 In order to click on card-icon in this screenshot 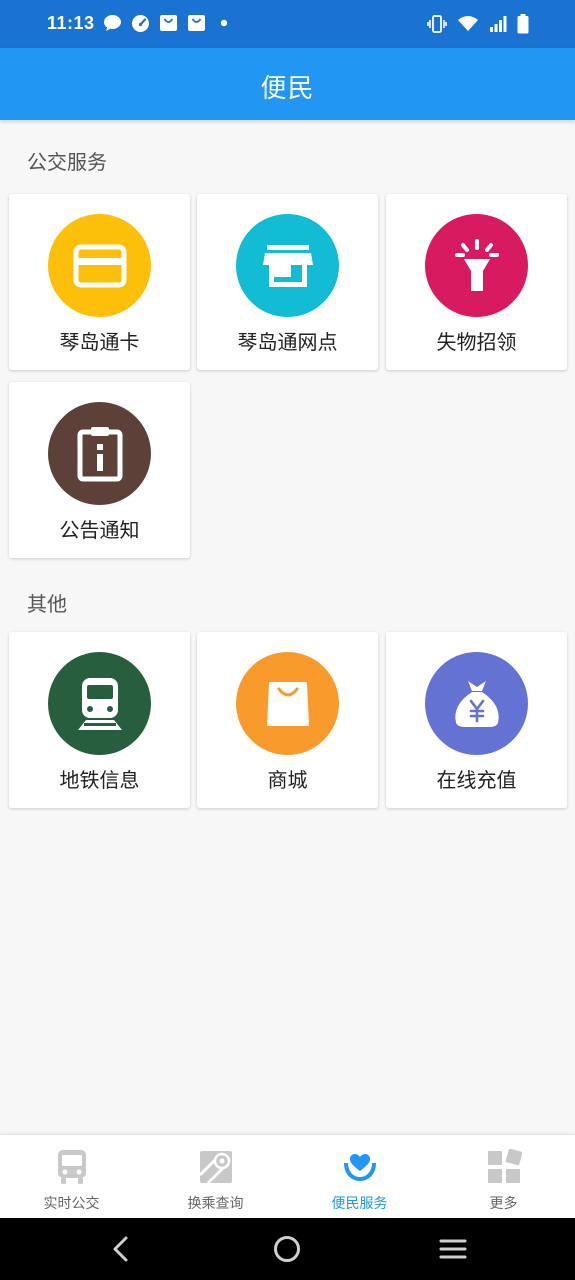, I will do `click(99, 265)`.